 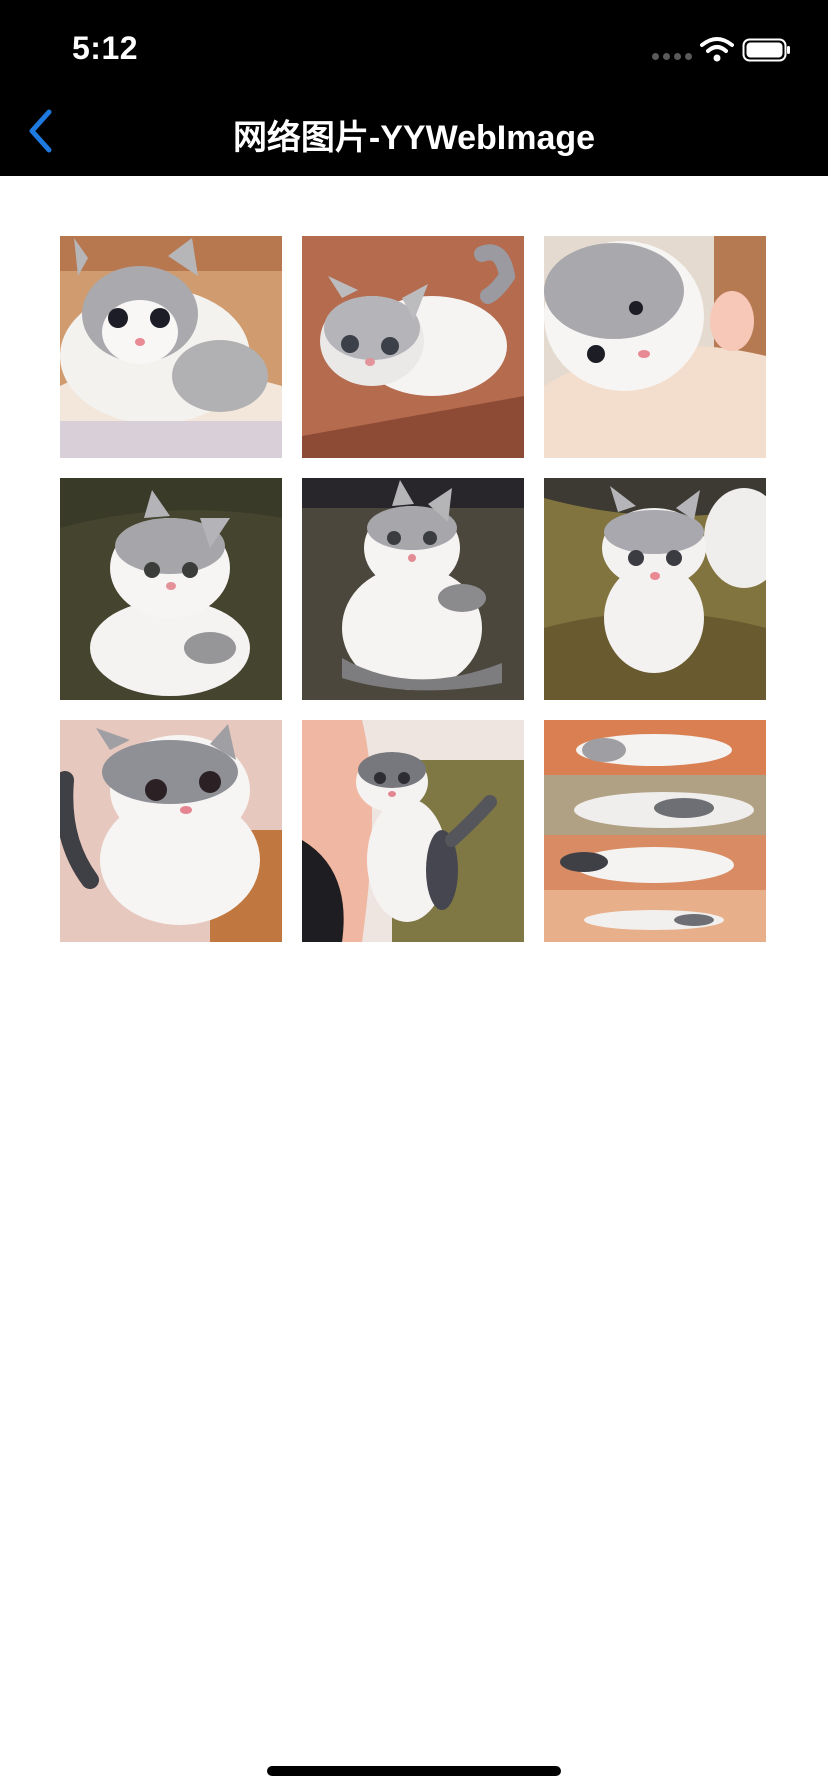 What do you see at coordinates (766, 50) in the screenshot?
I see `battery-icon` at bounding box center [766, 50].